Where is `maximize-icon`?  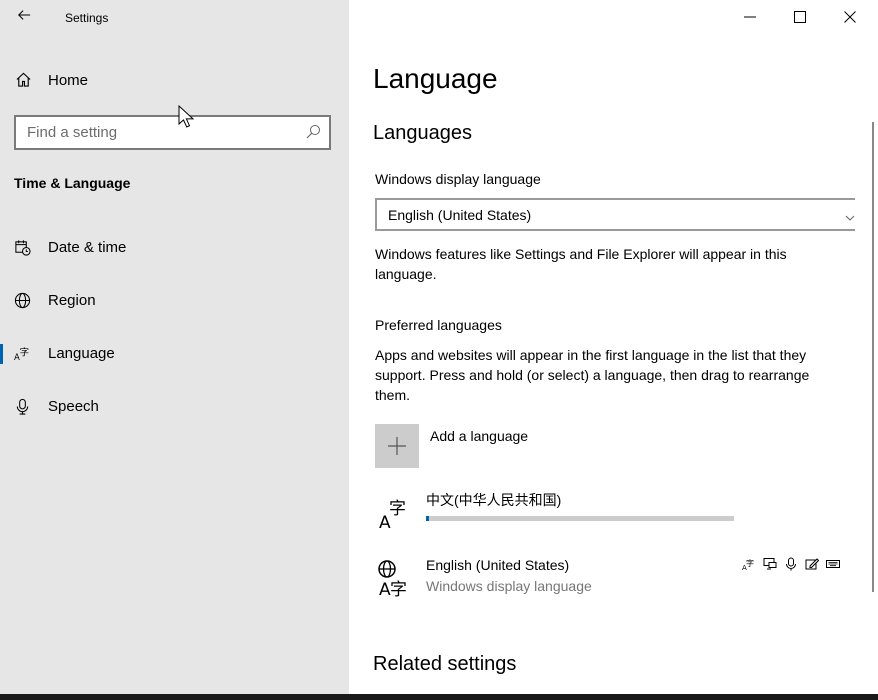 maximize-icon is located at coordinates (800, 17).